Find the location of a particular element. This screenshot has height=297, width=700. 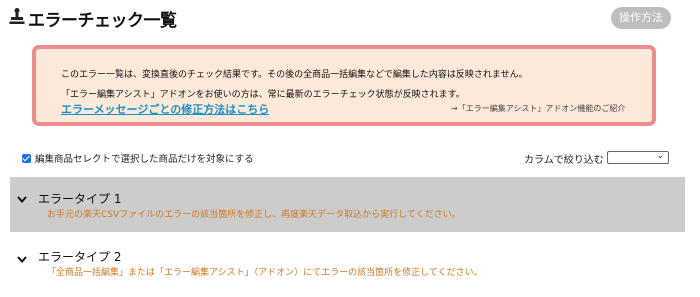

fix-method-link: エラーメッセージごとの修正方法はこちら is located at coordinates (165, 109).